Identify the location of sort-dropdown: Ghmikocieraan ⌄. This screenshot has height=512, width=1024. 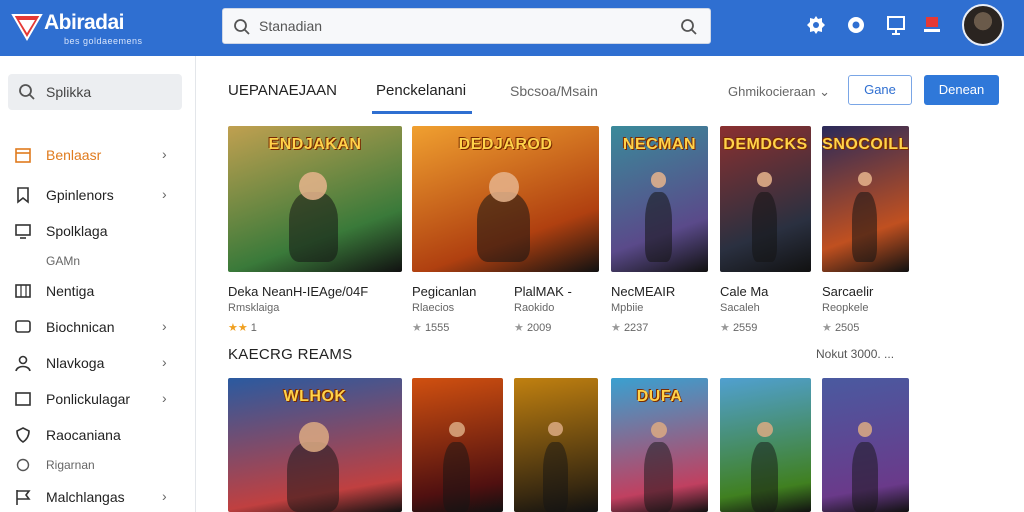
(779, 92).